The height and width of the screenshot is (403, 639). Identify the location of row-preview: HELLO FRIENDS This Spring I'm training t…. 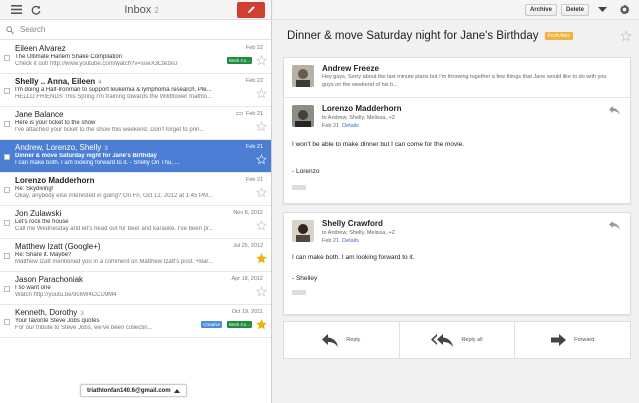
(114, 97).